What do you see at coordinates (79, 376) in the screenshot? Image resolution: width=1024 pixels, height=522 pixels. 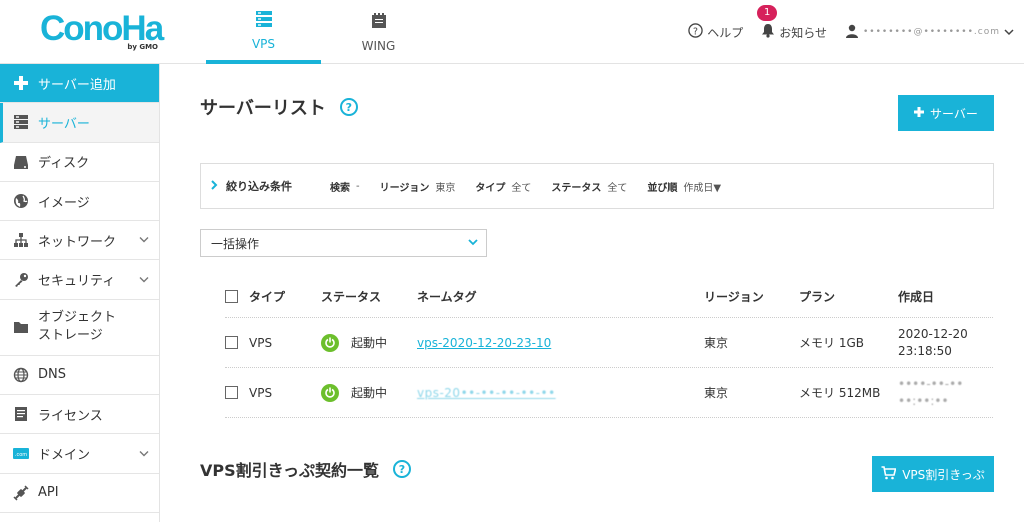 I see `sidebar-item-dns: DNS` at bounding box center [79, 376].